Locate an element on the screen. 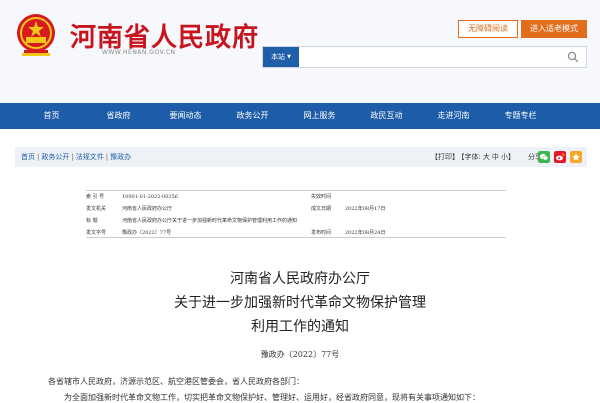 This screenshot has width=600, height=403. weibo-icon is located at coordinates (560, 157).